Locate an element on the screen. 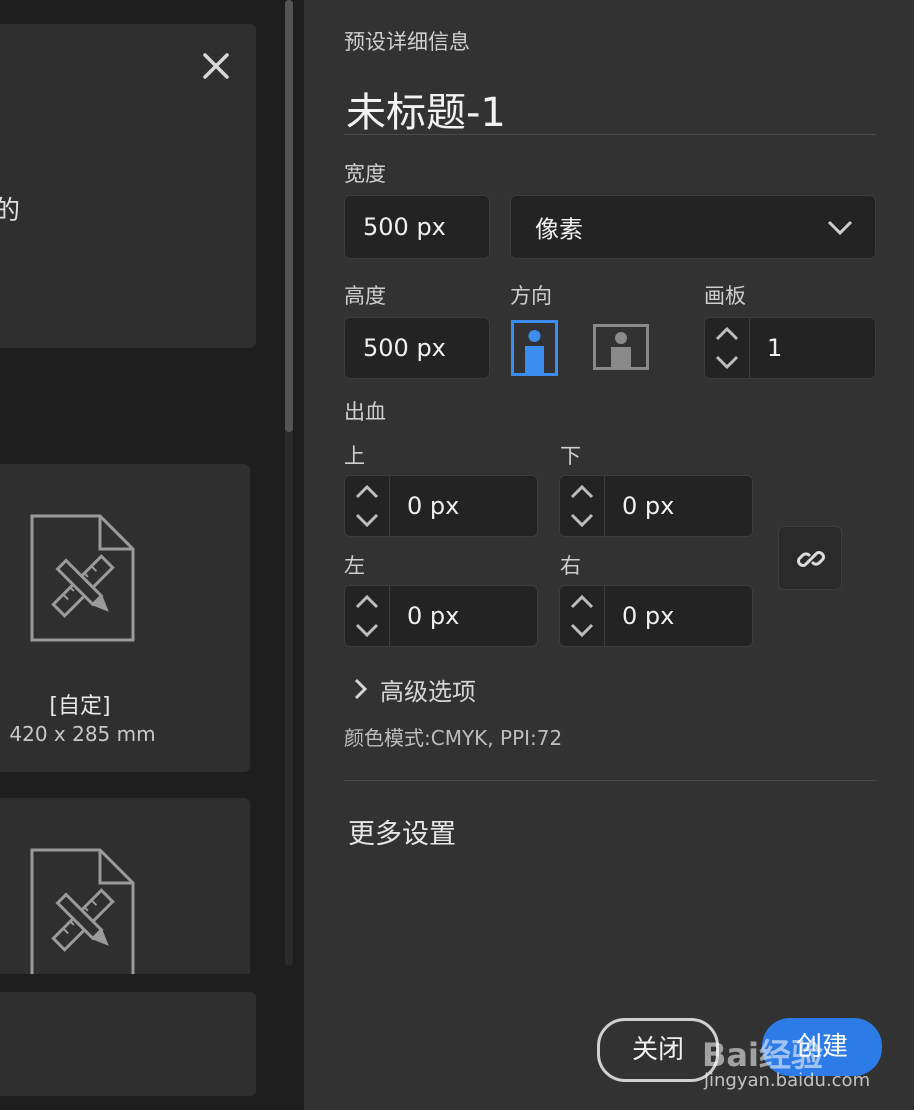 This screenshot has width=914, height=1110. link-bleed-button is located at coordinates (810, 558).